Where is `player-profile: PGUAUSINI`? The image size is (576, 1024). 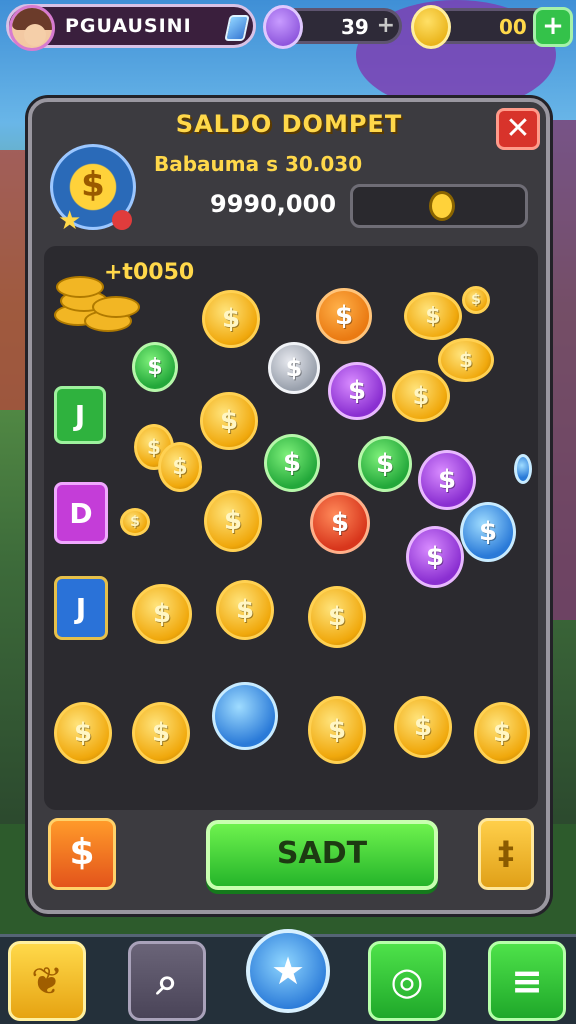 player-profile: PGUAUSINI is located at coordinates (131, 27).